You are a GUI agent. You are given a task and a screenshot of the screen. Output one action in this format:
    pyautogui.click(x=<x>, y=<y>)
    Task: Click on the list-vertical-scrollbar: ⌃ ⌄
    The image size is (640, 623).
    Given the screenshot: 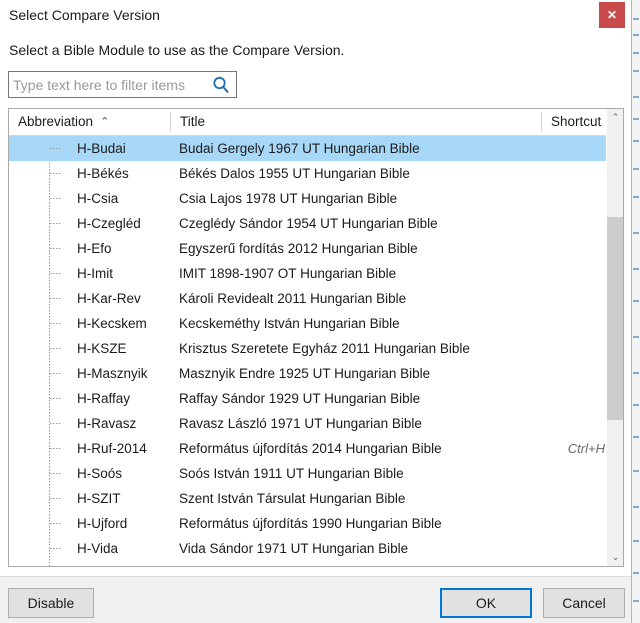 What is the action you would take?
    pyautogui.click(x=614, y=337)
    